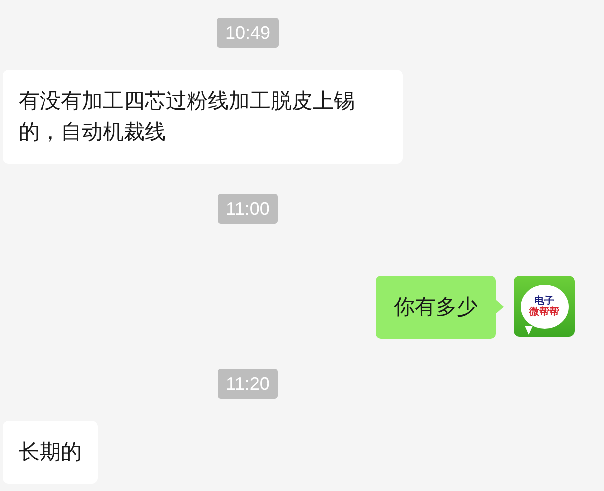 This screenshot has width=604, height=491. What do you see at coordinates (436, 307) in the screenshot?
I see `message-bubble: 你有多少` at bounding box center [436, 307].